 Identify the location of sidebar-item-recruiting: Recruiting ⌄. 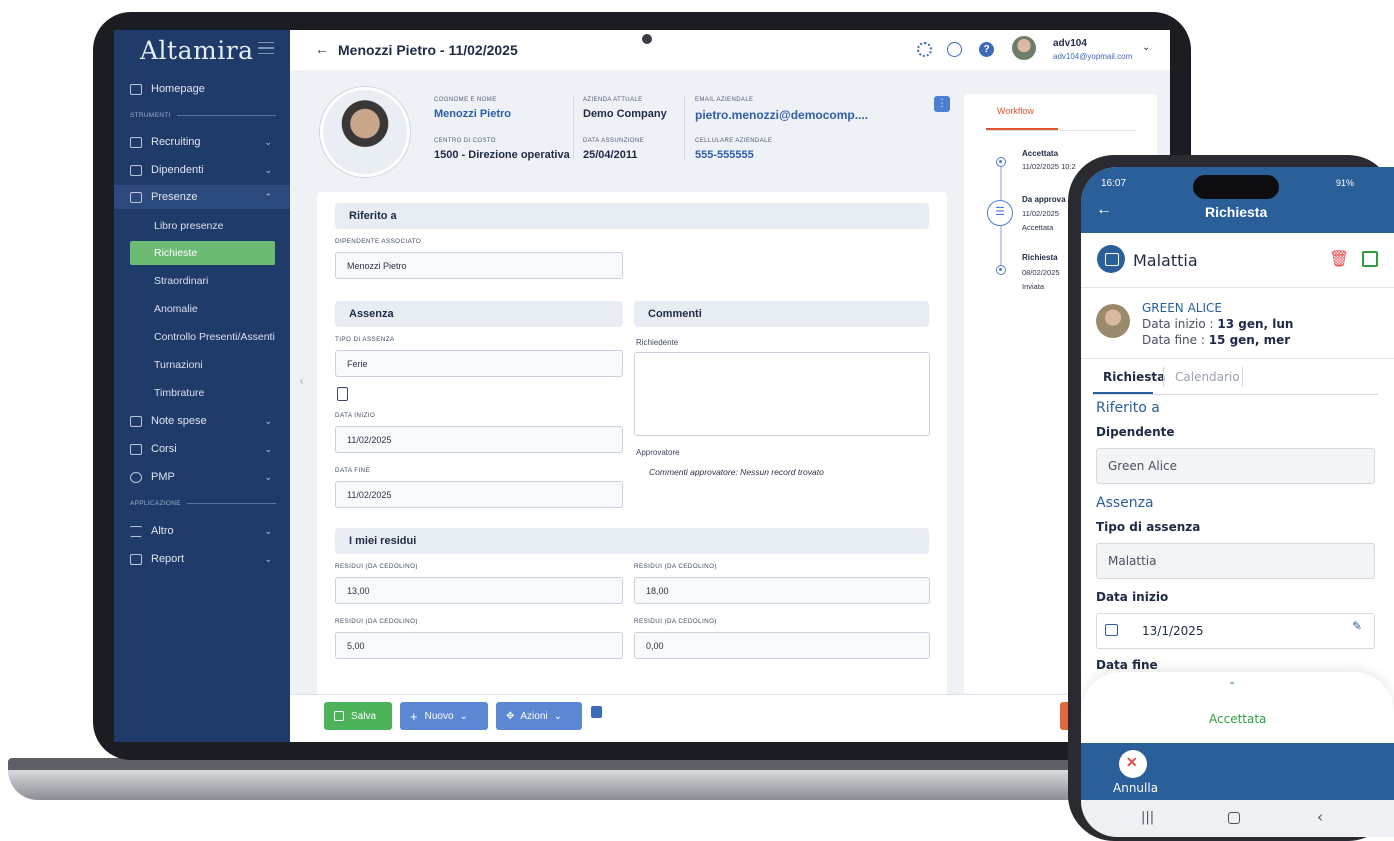
(205, 142).